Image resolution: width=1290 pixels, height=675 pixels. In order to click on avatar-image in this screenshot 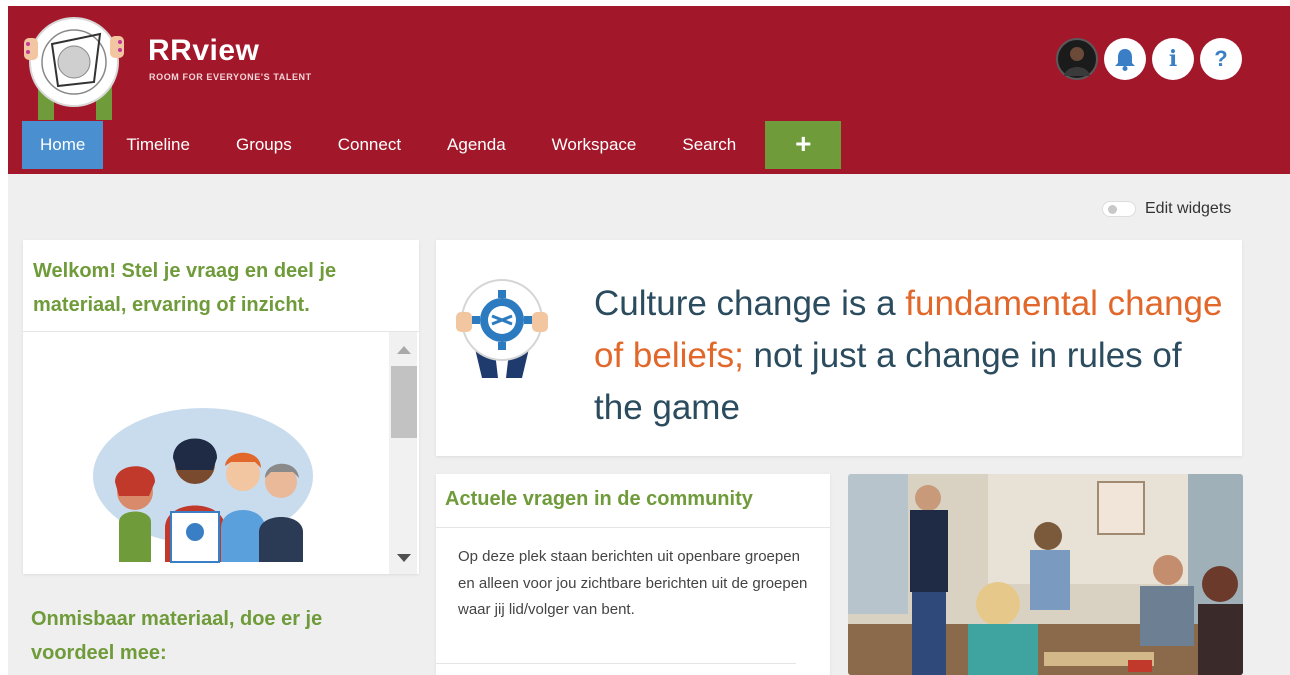, I will do `click(1077, 61)`.